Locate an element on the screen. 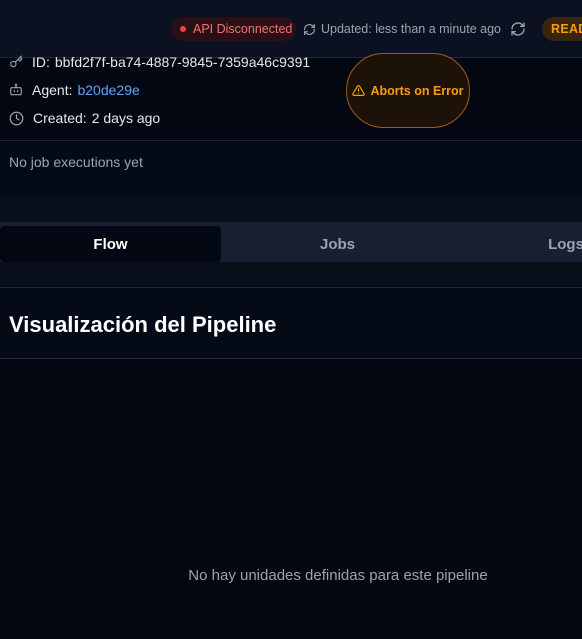  tab-spacer is located at coordinates (291, 274).